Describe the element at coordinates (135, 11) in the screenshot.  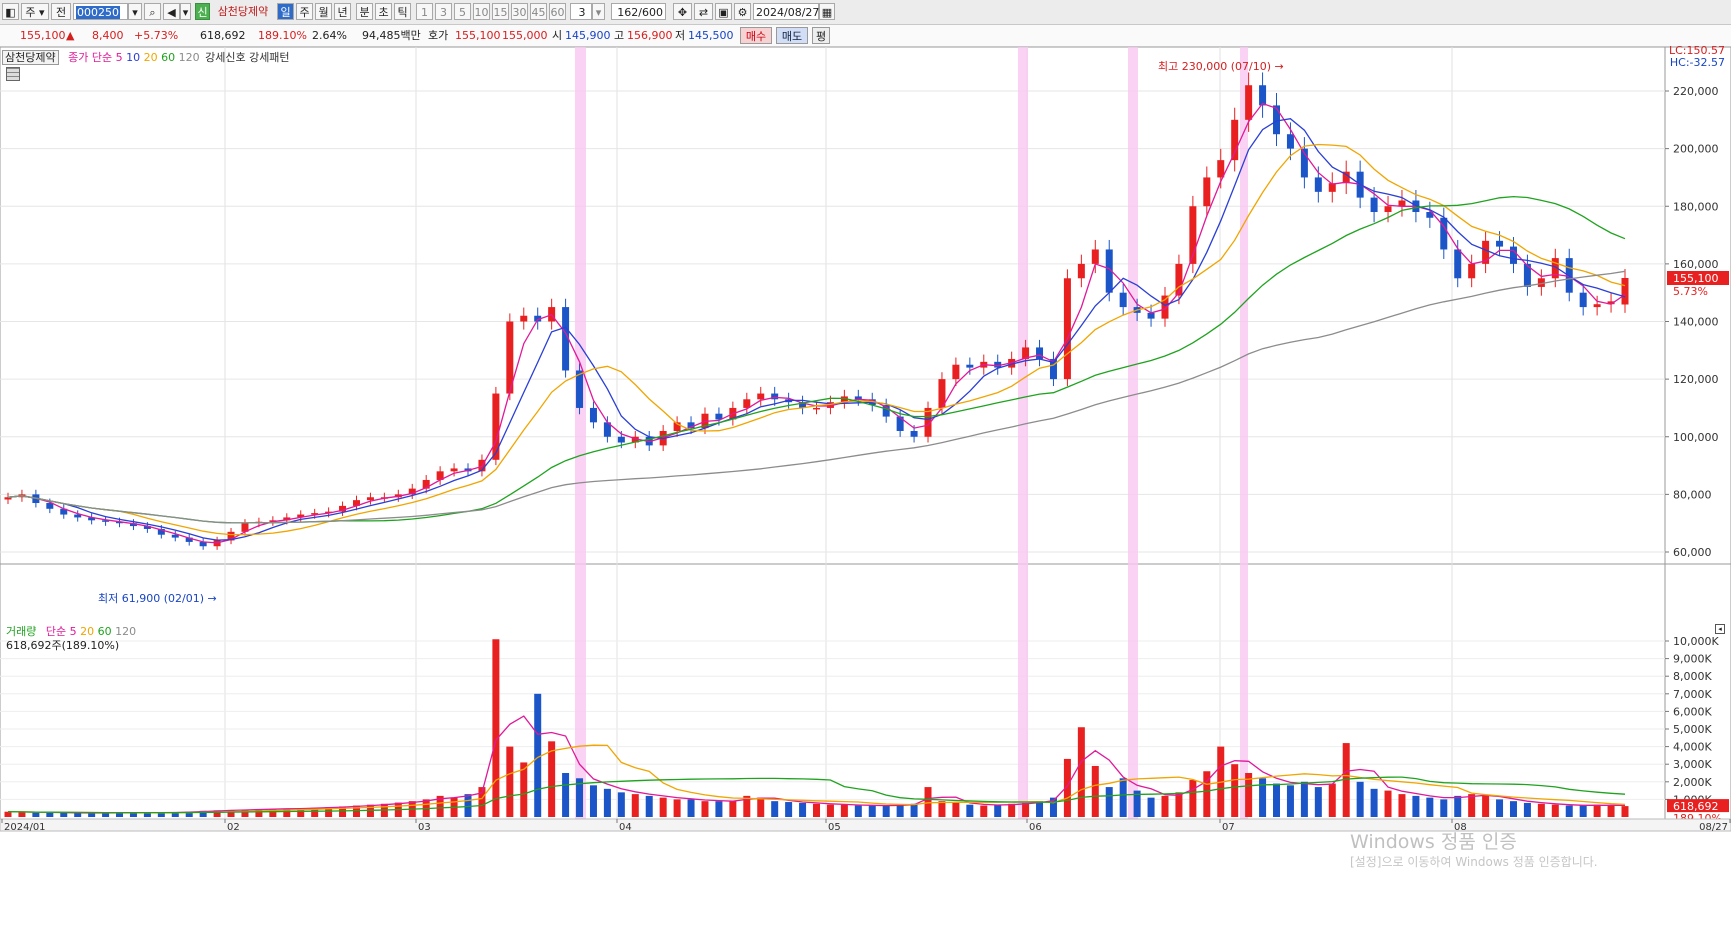
I see `code-dropdown-button: ▾` at that location.